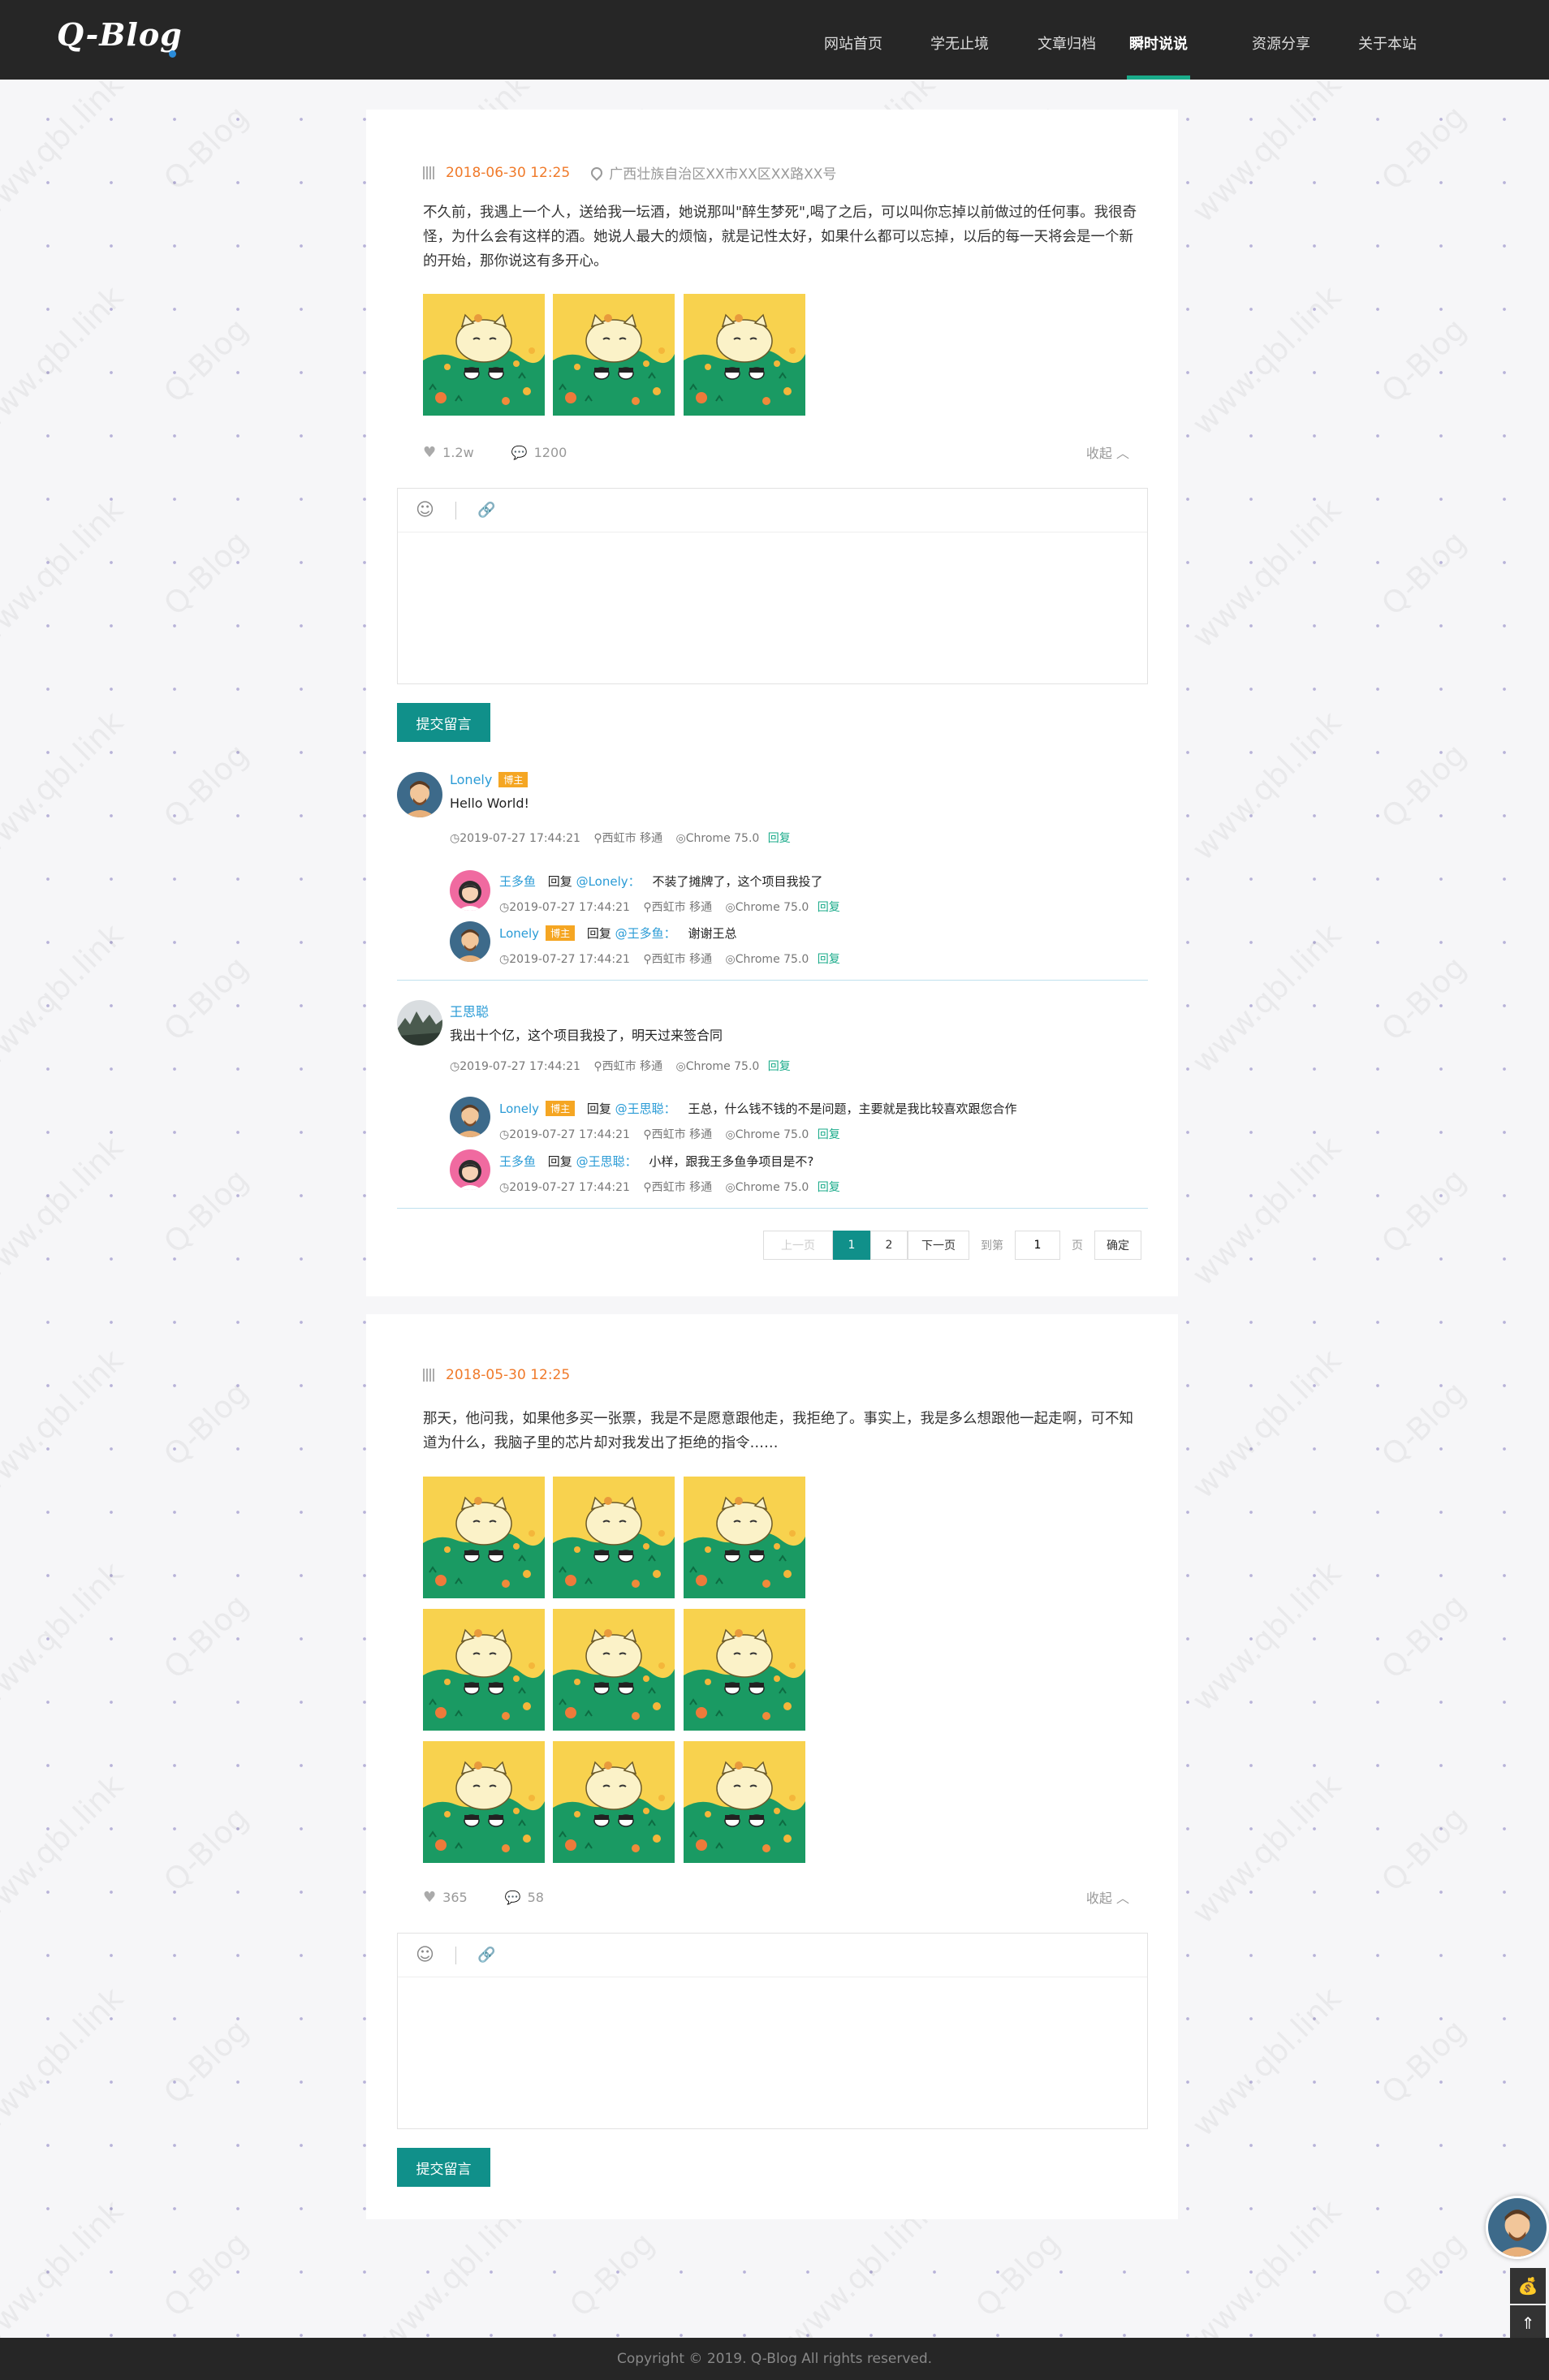  What do you see at coordinates (774, 40) in the screenshot?
I see `top-navbar: Q-Blog 网站首页 学无止境 文章归档 瞬时说说 资源分享 关于本站` at bounding box center [774, 40].